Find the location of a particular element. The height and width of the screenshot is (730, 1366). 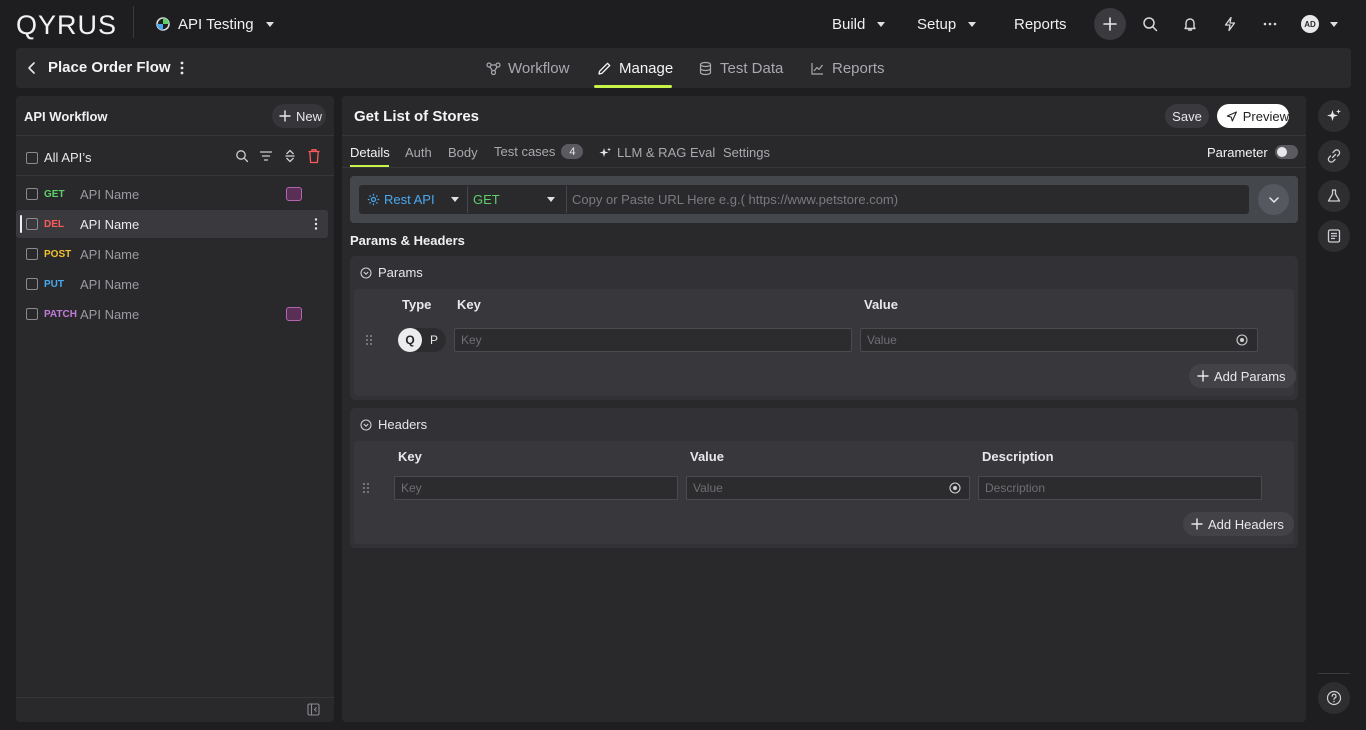

tab-workflow: Workflow is located at coordinates (527, 68).